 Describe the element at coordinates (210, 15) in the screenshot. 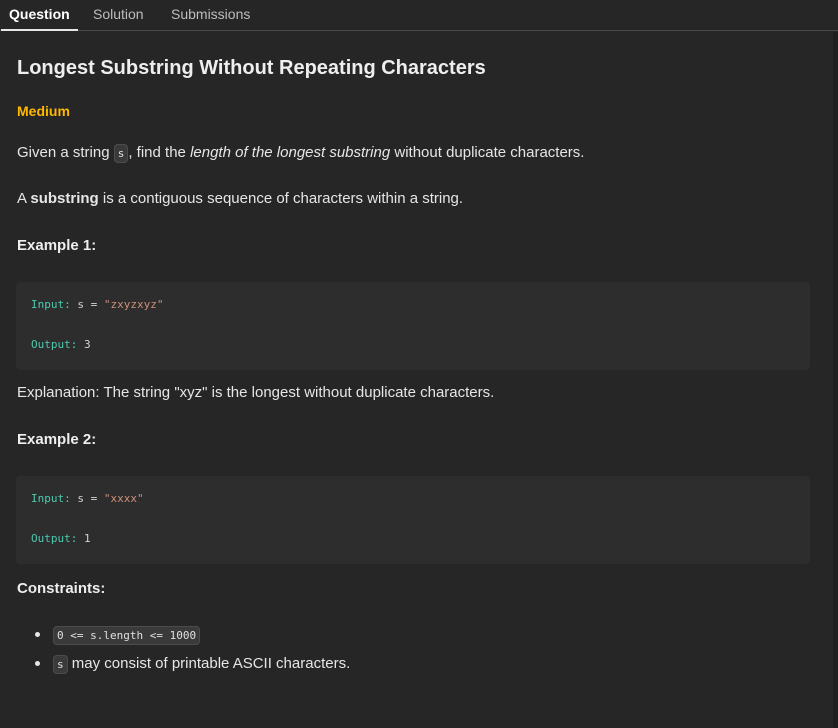

I see `tab-submissions: Submissions` at that location.